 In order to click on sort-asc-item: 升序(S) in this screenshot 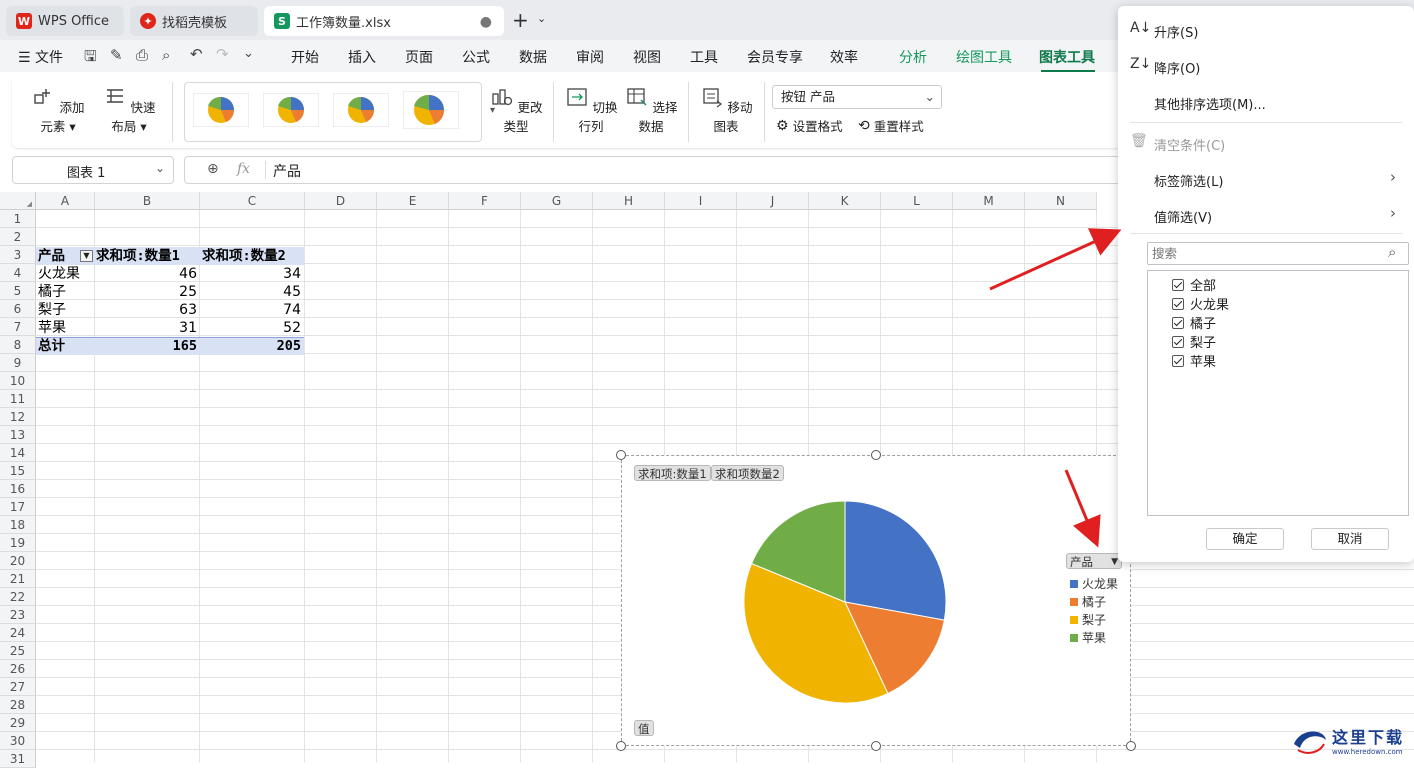, I will do `click(1176, 31)`.